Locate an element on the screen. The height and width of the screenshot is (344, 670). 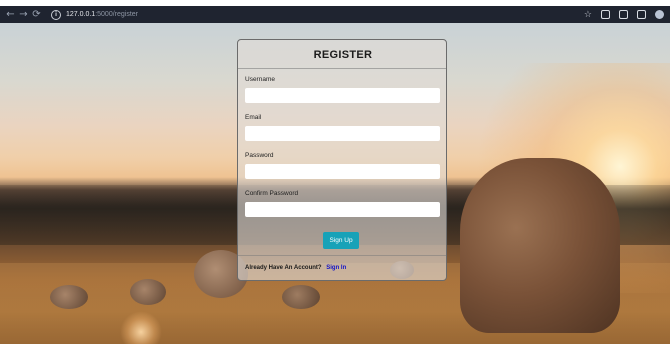
puzzle-icon is located at coordinates (623, 14).